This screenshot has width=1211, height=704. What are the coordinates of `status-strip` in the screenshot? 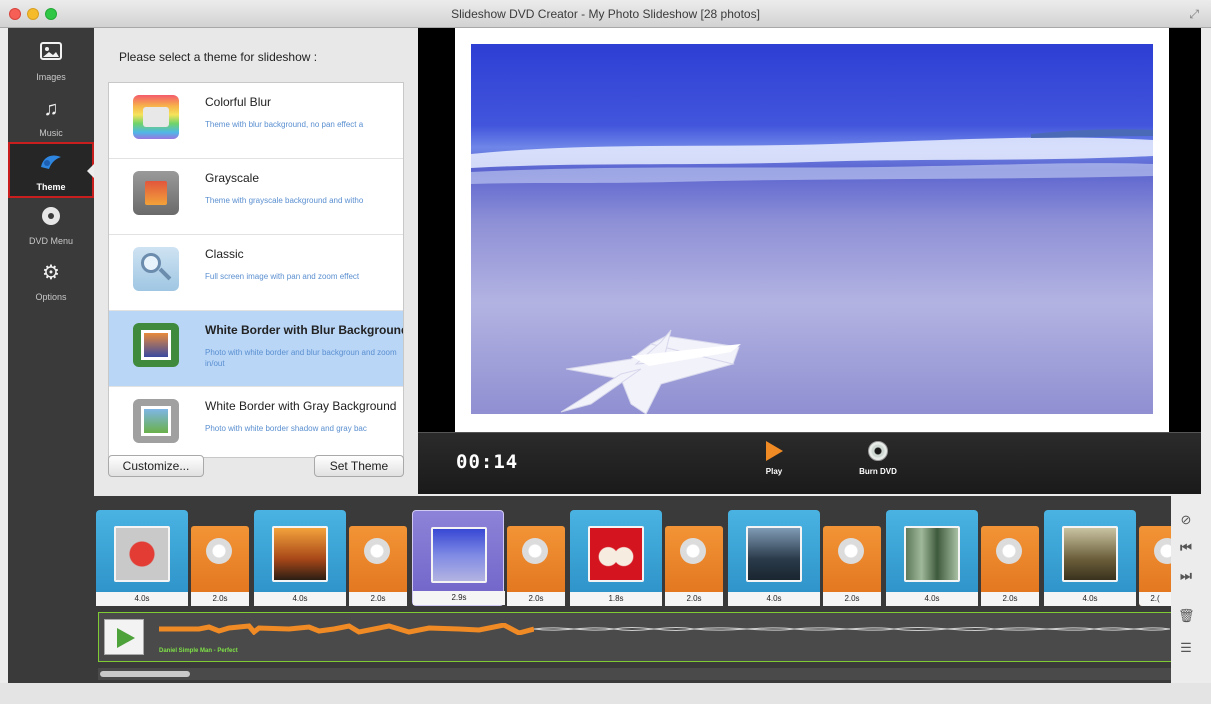 It's located at (605, 693).